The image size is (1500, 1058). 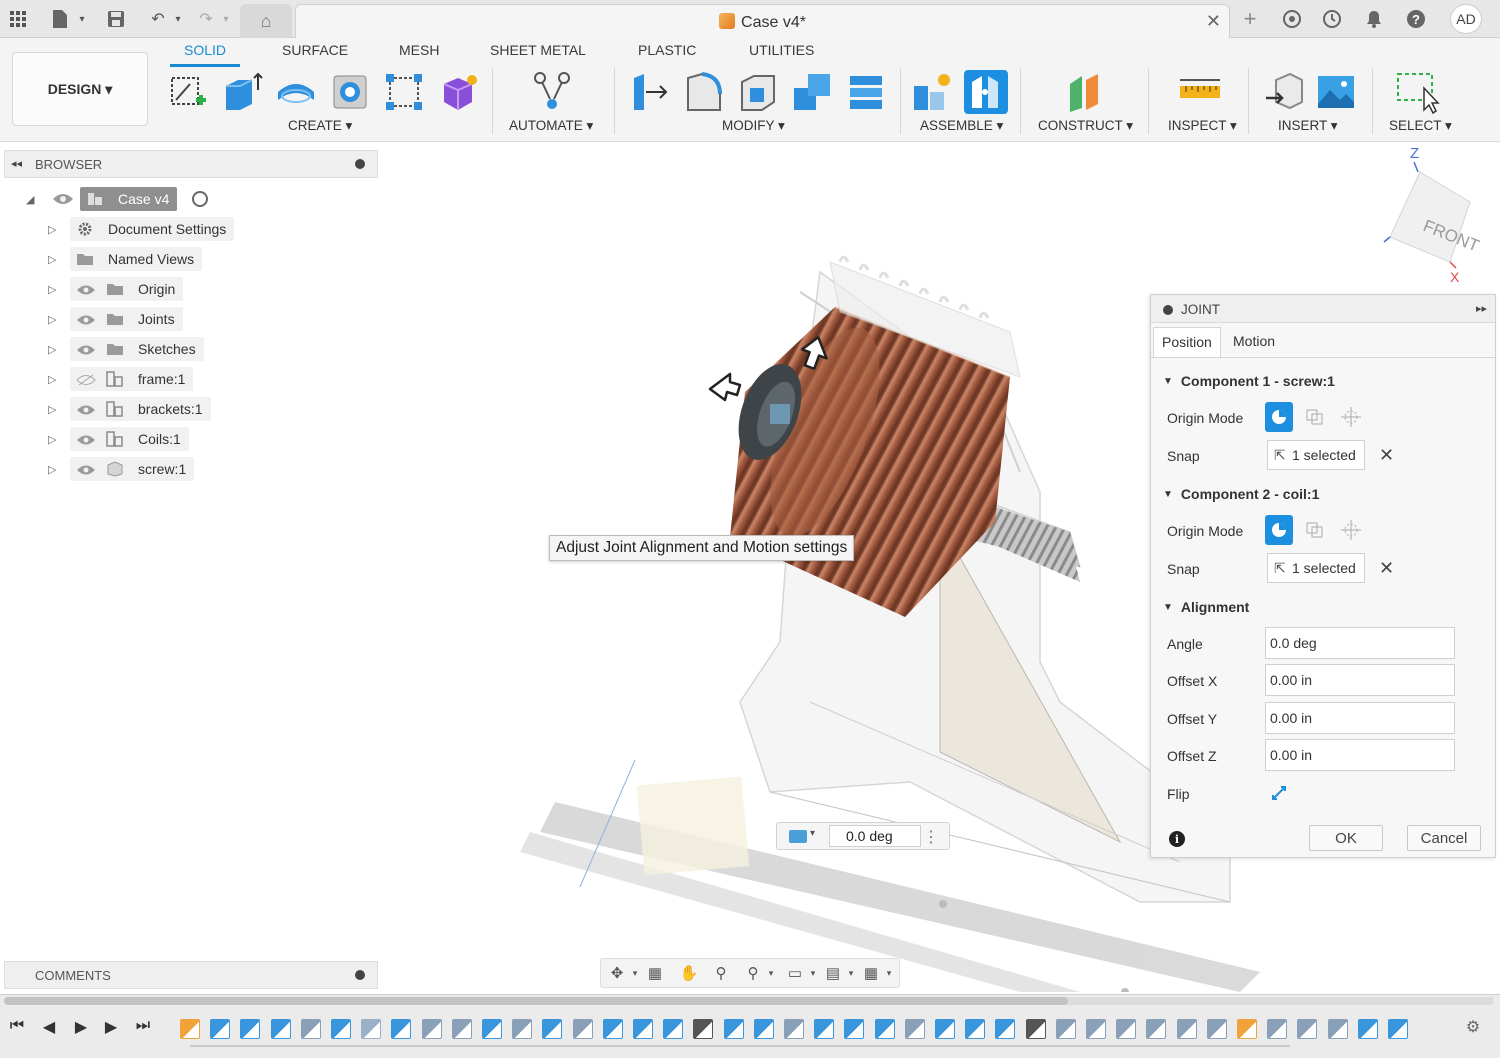 I want to click on display-dropdown-icon: ▾, so click(x=813, y=977).